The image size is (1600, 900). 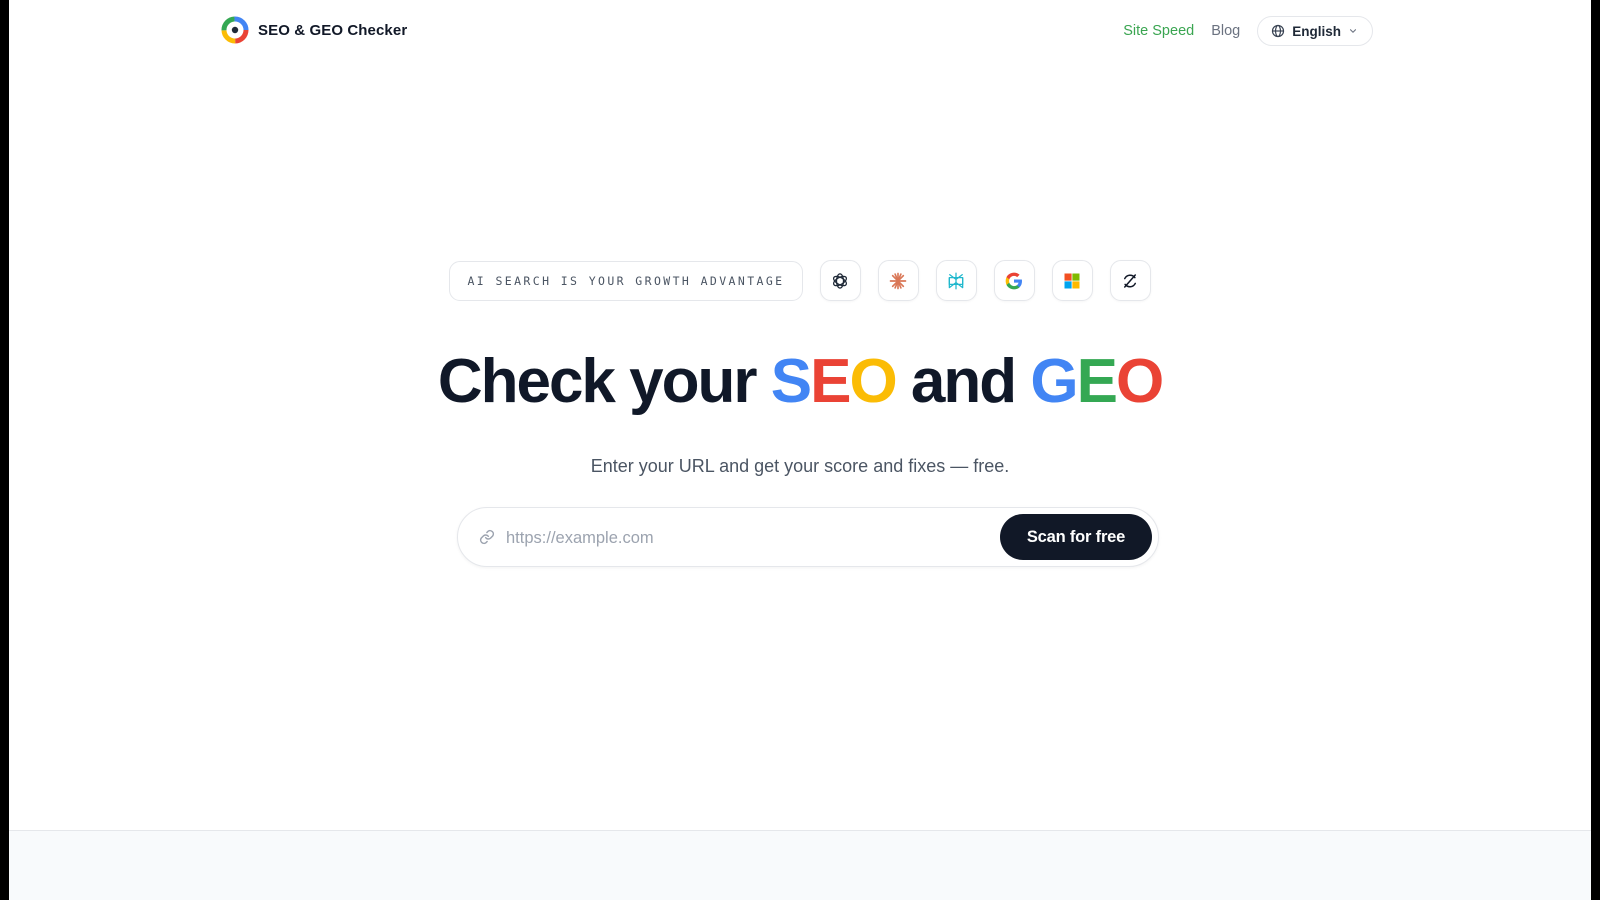 I want to click on perplexity-icon, so click(x=956, y=280).